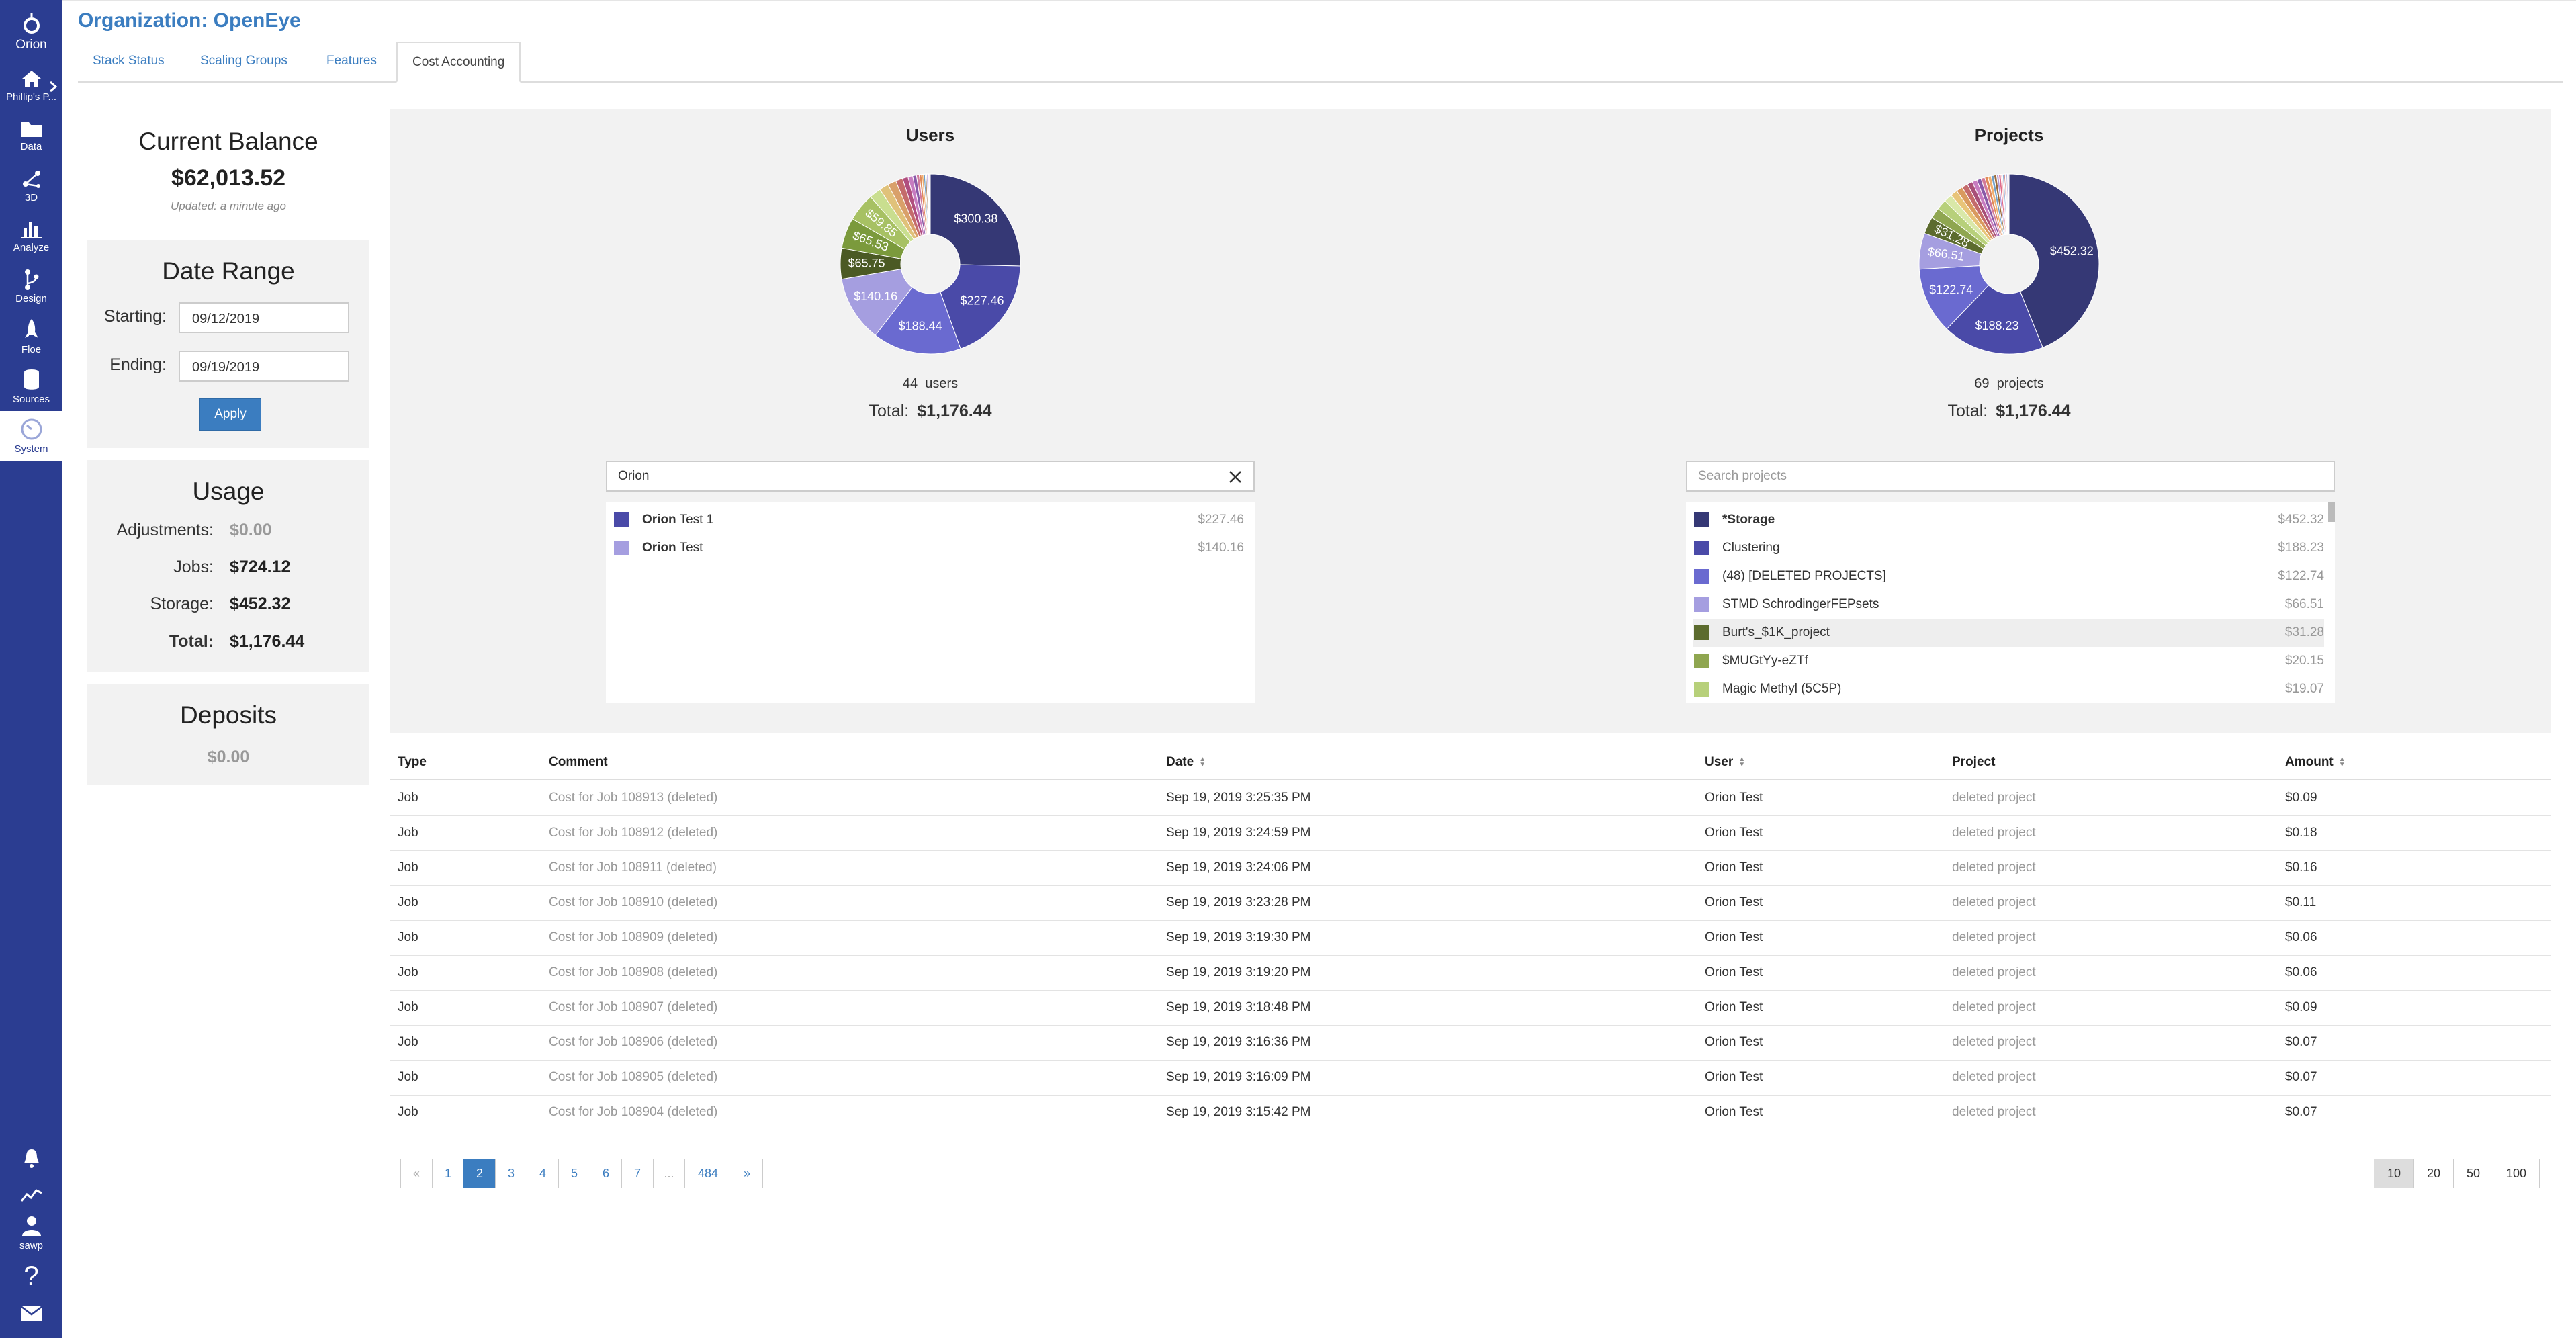 Image resolution: width=2576 pixels, height=1338 pixels. What do you see at coordinates (707, 1173) in the screenshot?
I see `page-button-484: 484` at bounding box center [707, 1173].